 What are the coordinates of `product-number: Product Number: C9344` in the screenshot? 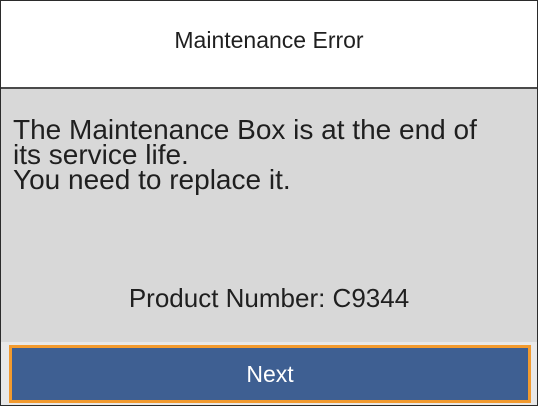 It's located at (269, 298).